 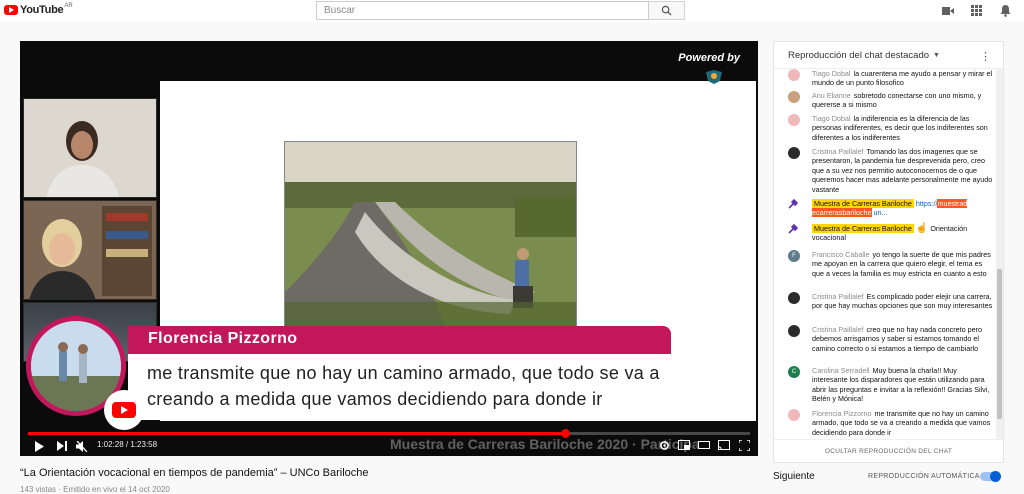 I want to click on avatar: C, so click(x=794, y=372).